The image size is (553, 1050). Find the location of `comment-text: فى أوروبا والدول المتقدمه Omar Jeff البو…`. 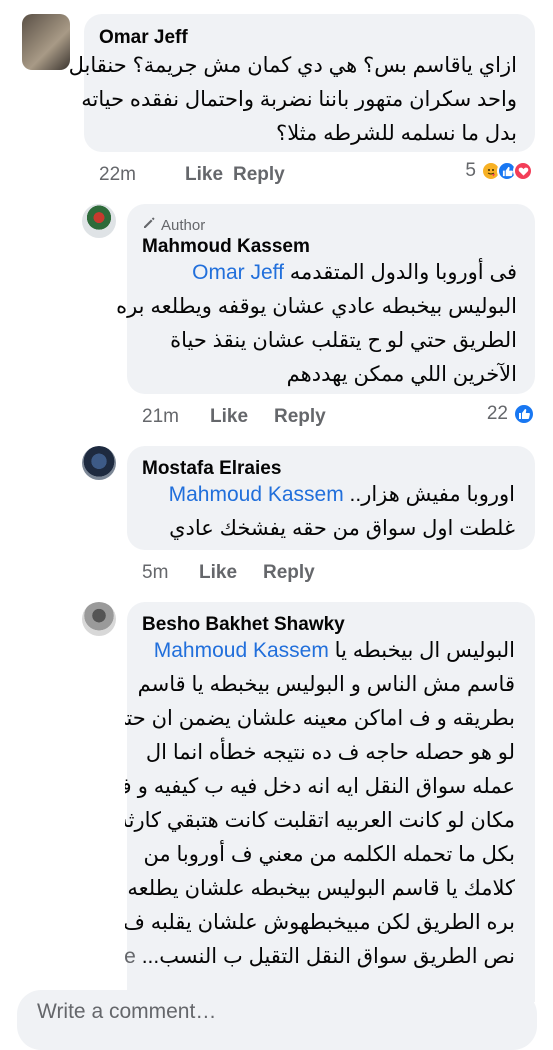

comment-text: فى أوروبا والدول المتقدمه Omar Jeff البو… is located at coordinates (316, 324).